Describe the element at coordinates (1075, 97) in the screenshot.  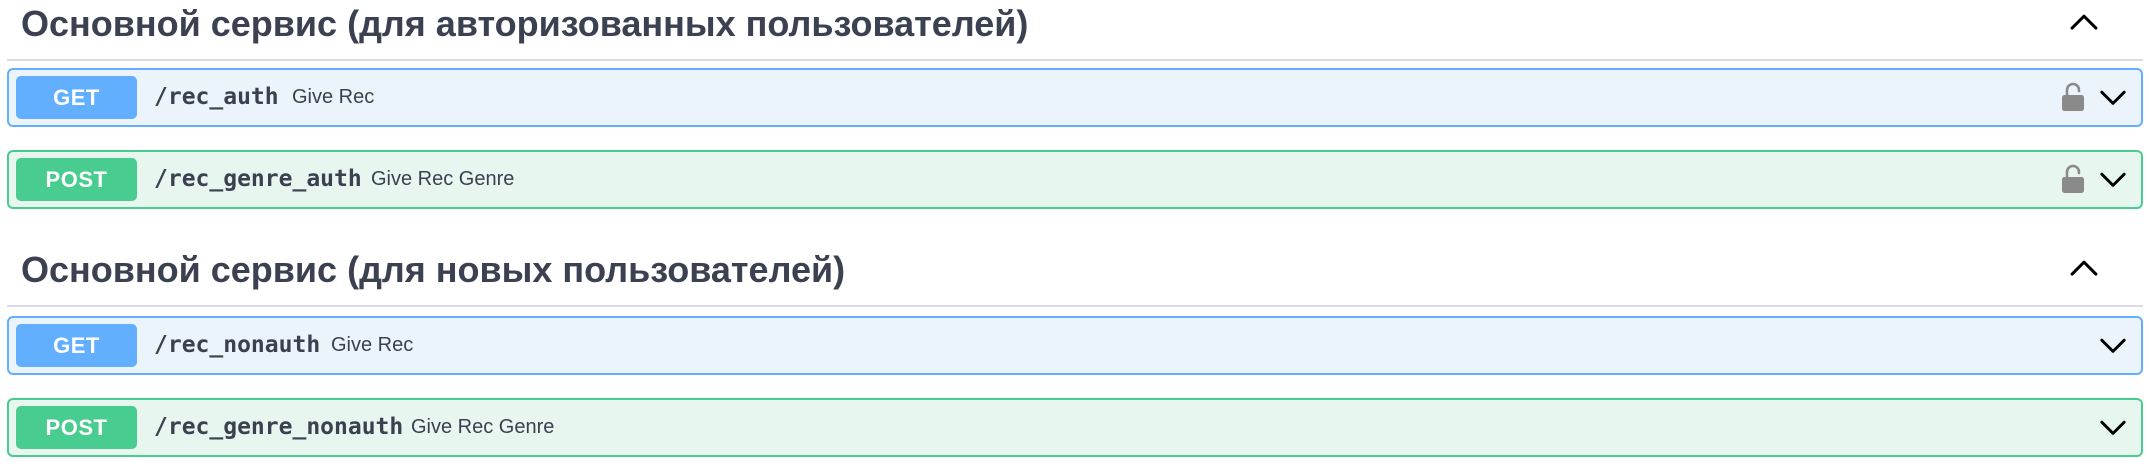
I see `operation-get-rec-auth: GET /rec_auth Give Rec` at that location.